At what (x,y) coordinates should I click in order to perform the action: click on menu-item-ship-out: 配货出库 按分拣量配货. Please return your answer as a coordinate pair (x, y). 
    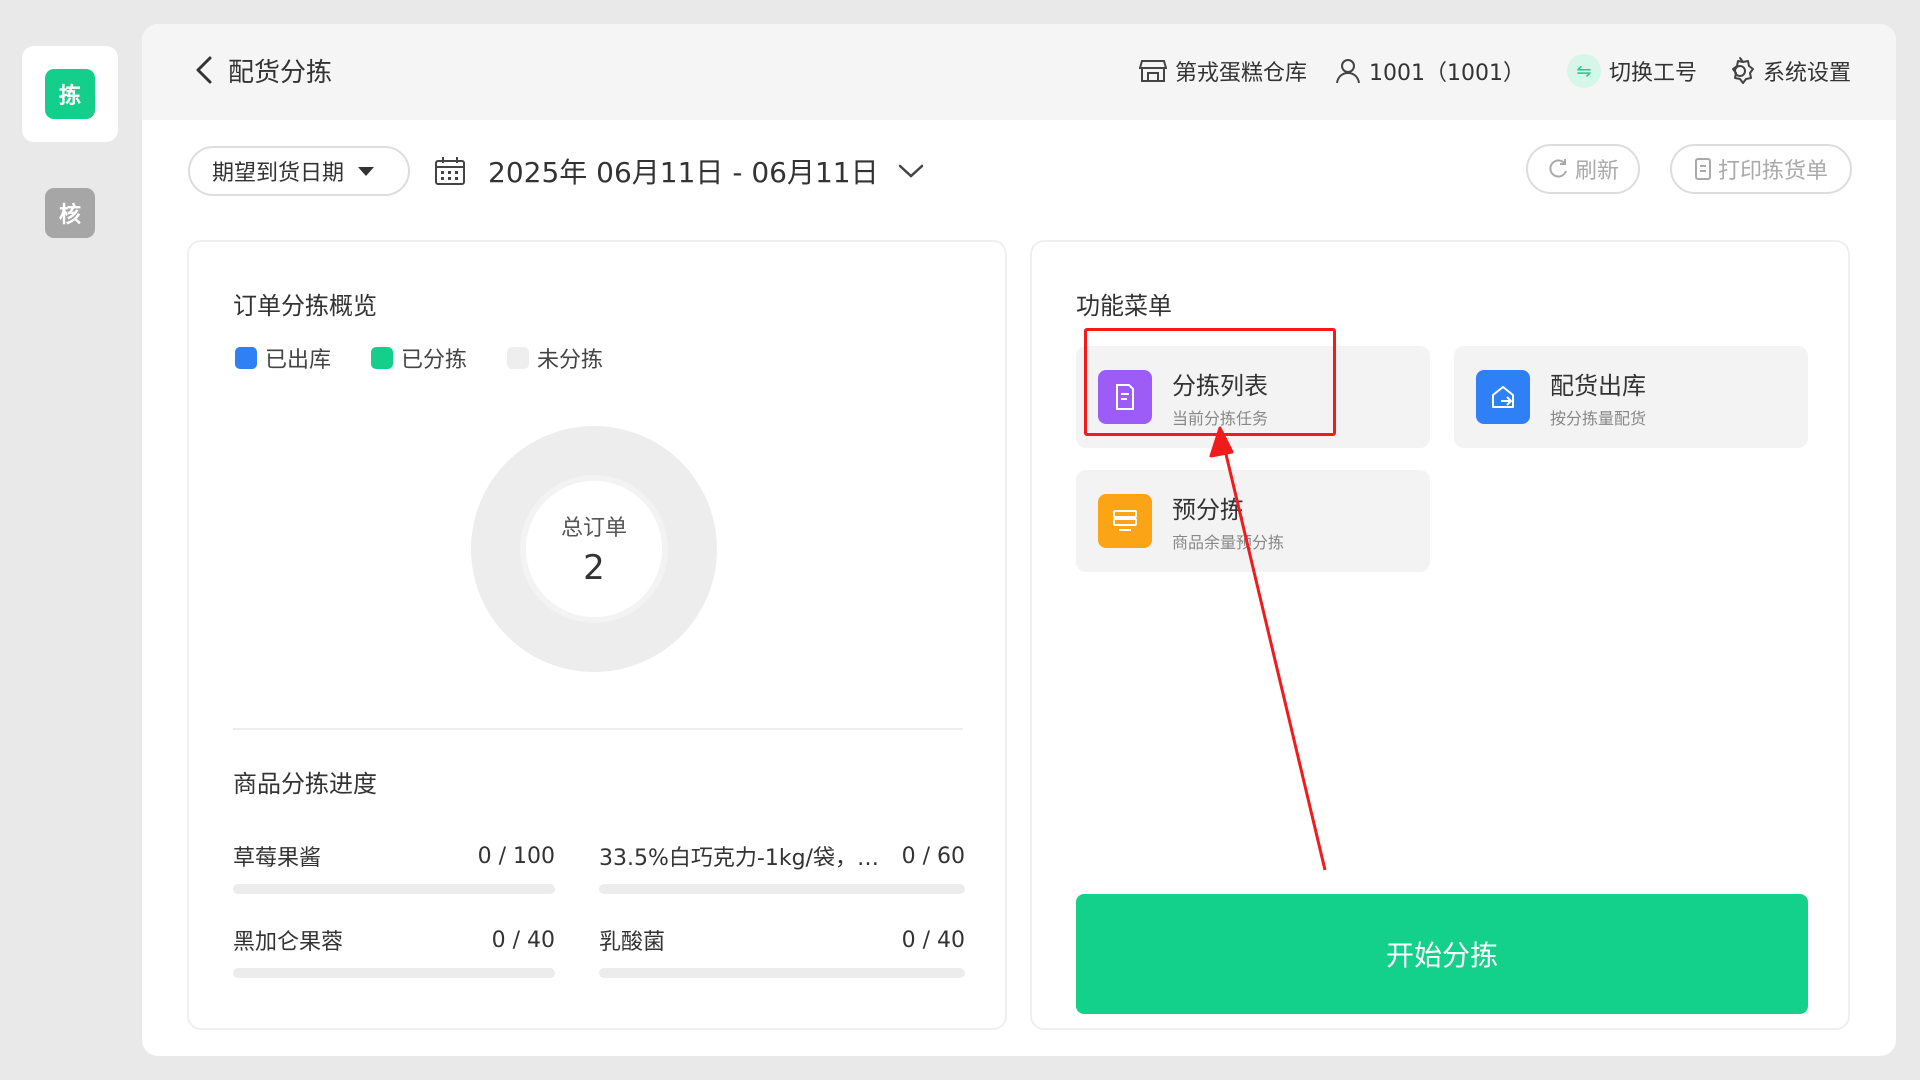
    Looking at the image, I should click on (1631, 397).